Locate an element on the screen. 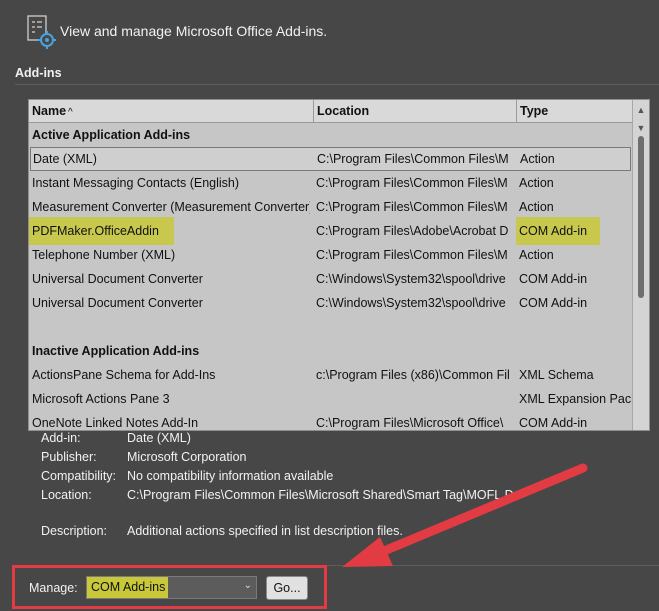 This screenshot has width=659, height=611. detail-value-addin: Date (XML) is located at coordinates (159, 438).